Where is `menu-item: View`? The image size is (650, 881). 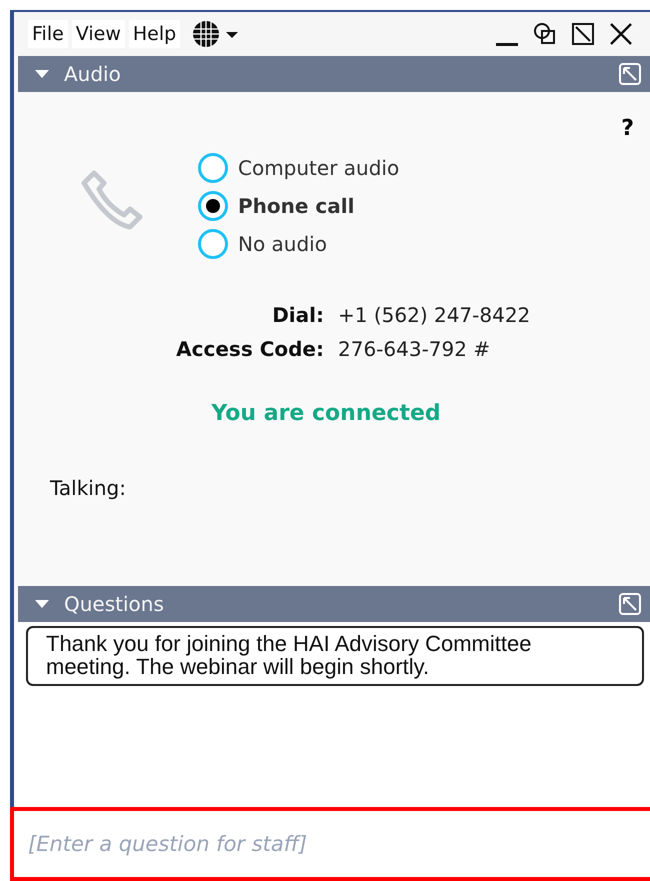 menu-item: View is located at coordinates (98, 34).